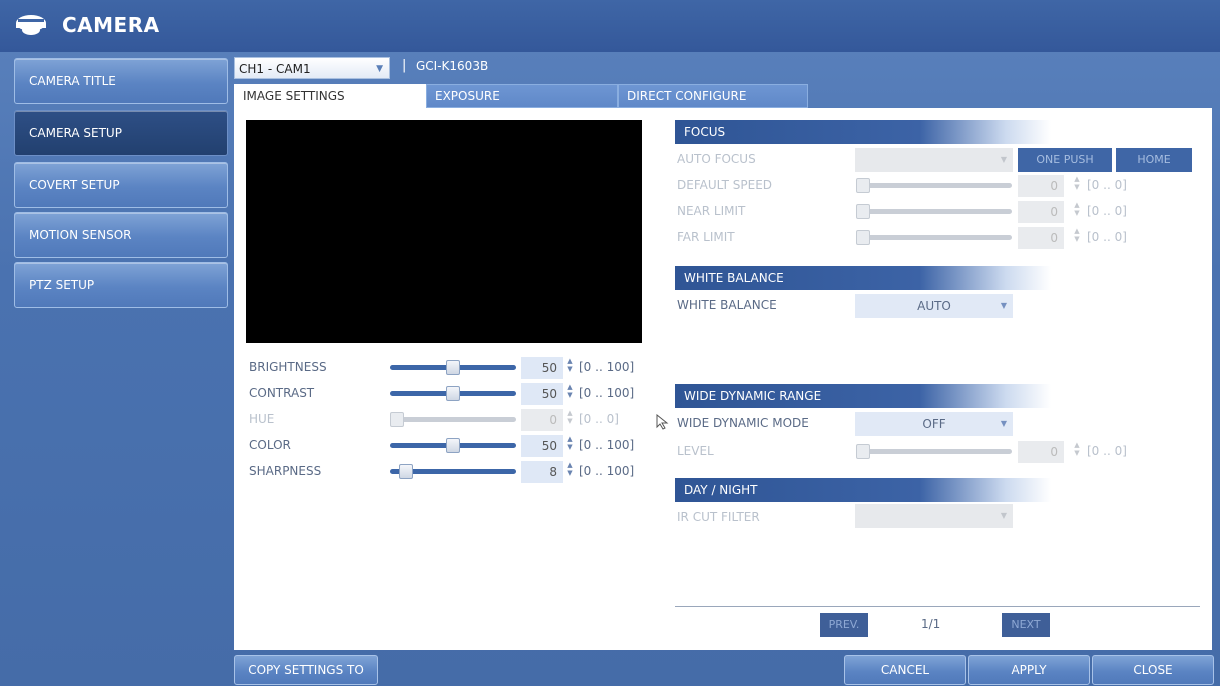 The image size is (1220, 686). Describe the element at coordinates (285, 471) in the screenshot. I see `sharpness-label: SHARPNESS` at that location.